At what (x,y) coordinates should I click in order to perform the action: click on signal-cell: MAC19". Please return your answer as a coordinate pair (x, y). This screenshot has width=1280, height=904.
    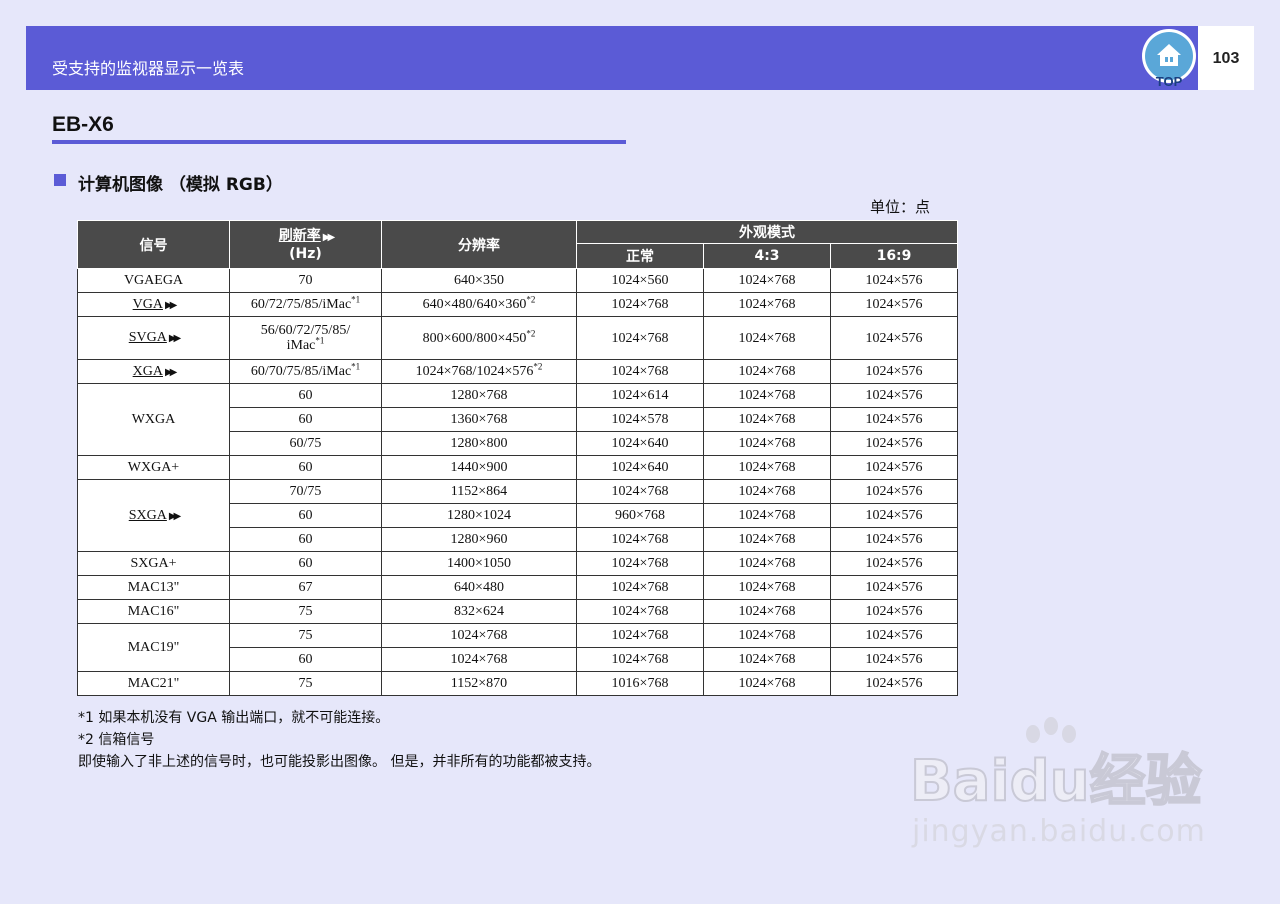
    Looking at the image, I should click on (153, 647).